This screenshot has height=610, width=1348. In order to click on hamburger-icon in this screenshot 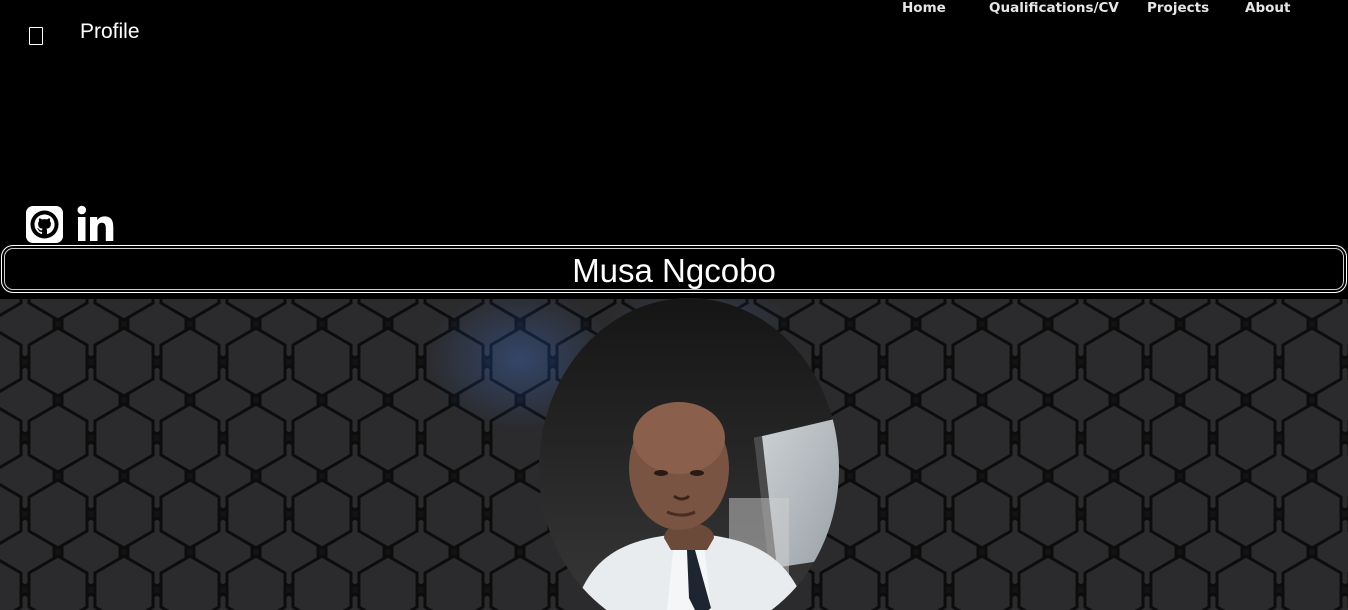, I will do `click(36, 36)`.